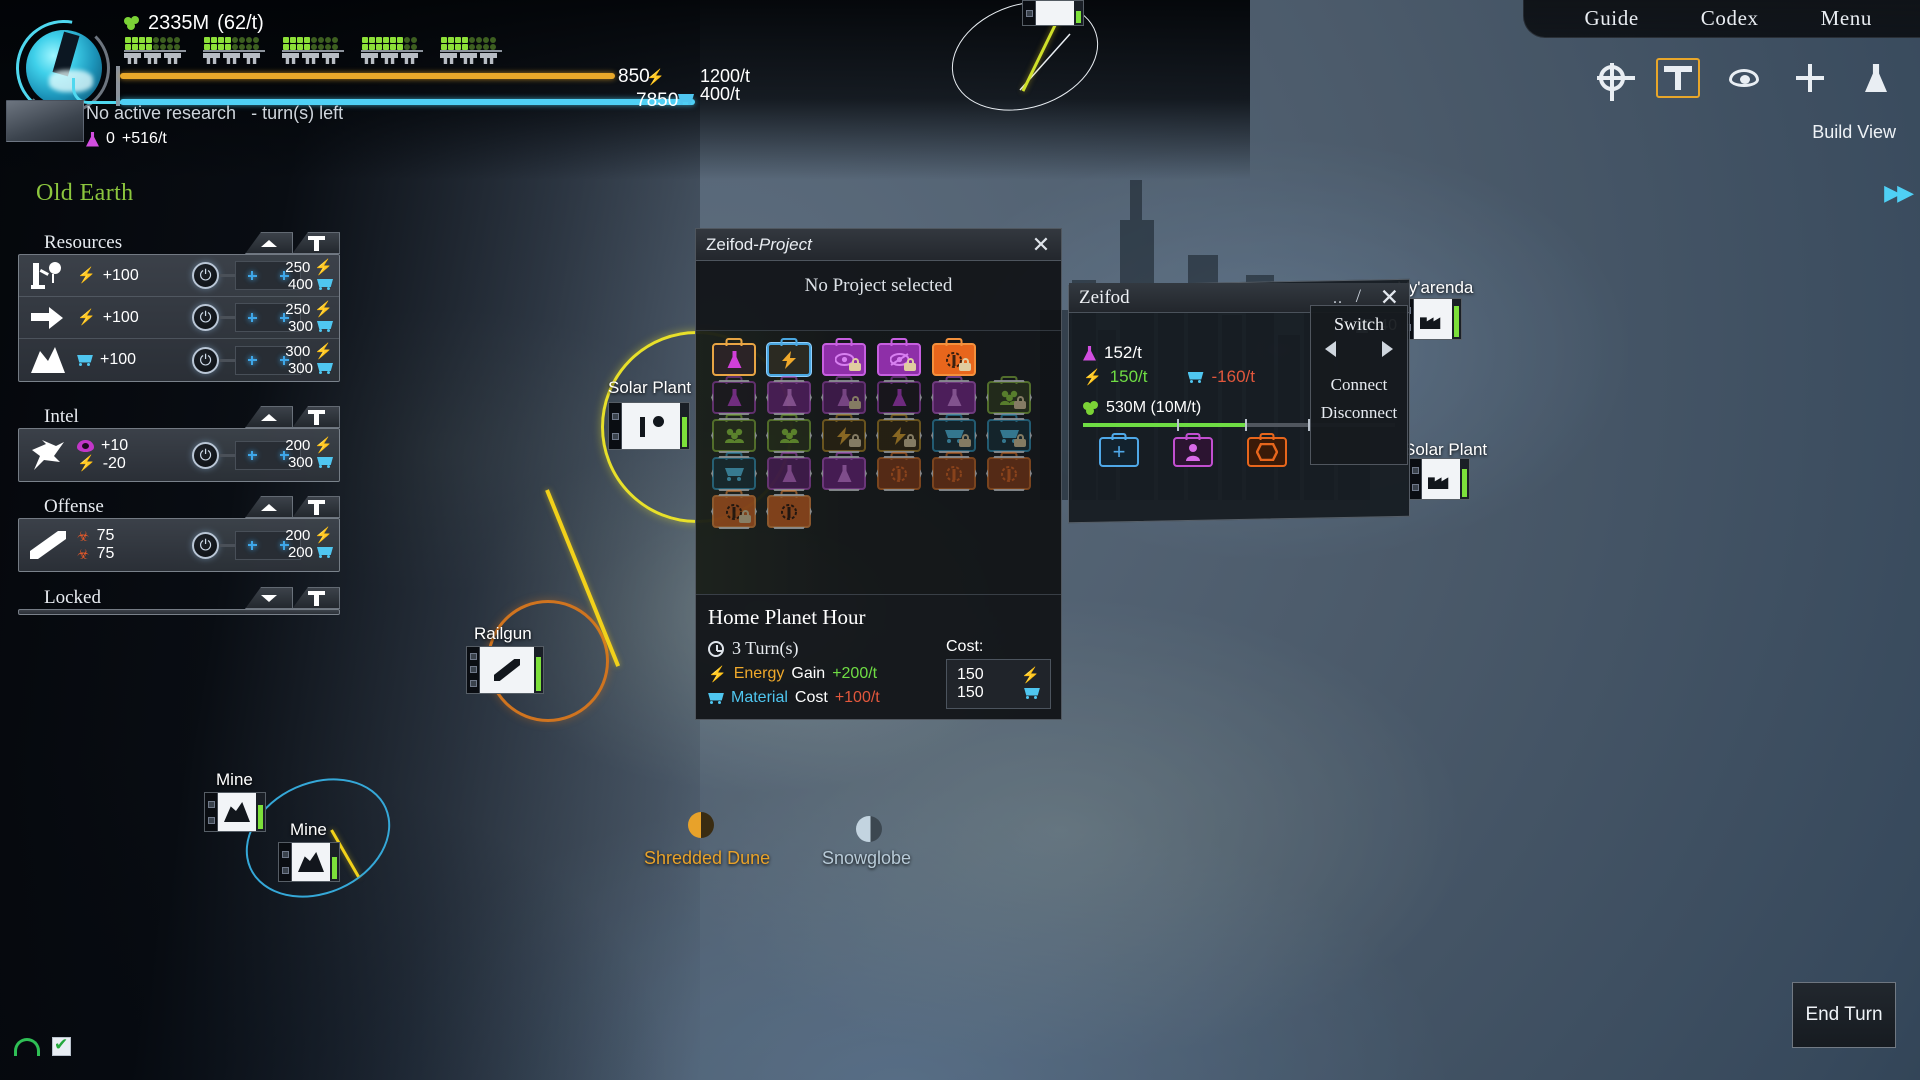 The height and width of the screenshot is (1080, 1920). What do you see at coordinates (1387, 349) in the screenshot?
I see `chevron-right-icon` at bounding box center [1387, 349].